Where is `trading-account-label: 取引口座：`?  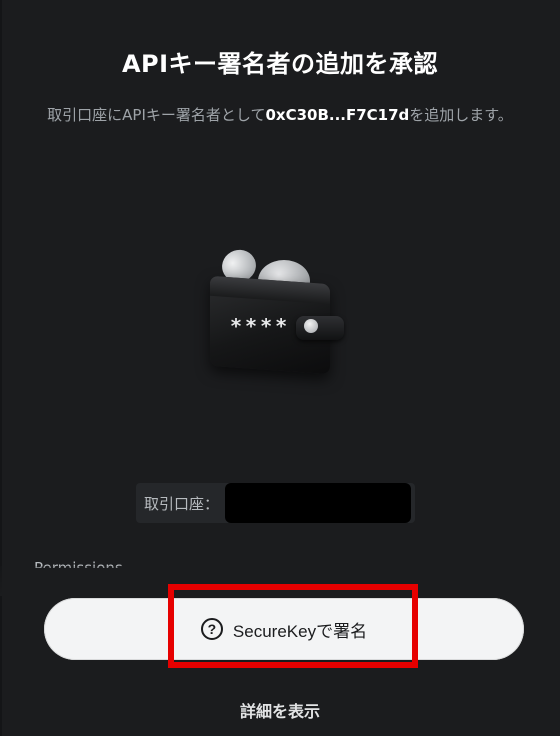 trading-account-label: 取引口座： is located at coordinates (182, 503).